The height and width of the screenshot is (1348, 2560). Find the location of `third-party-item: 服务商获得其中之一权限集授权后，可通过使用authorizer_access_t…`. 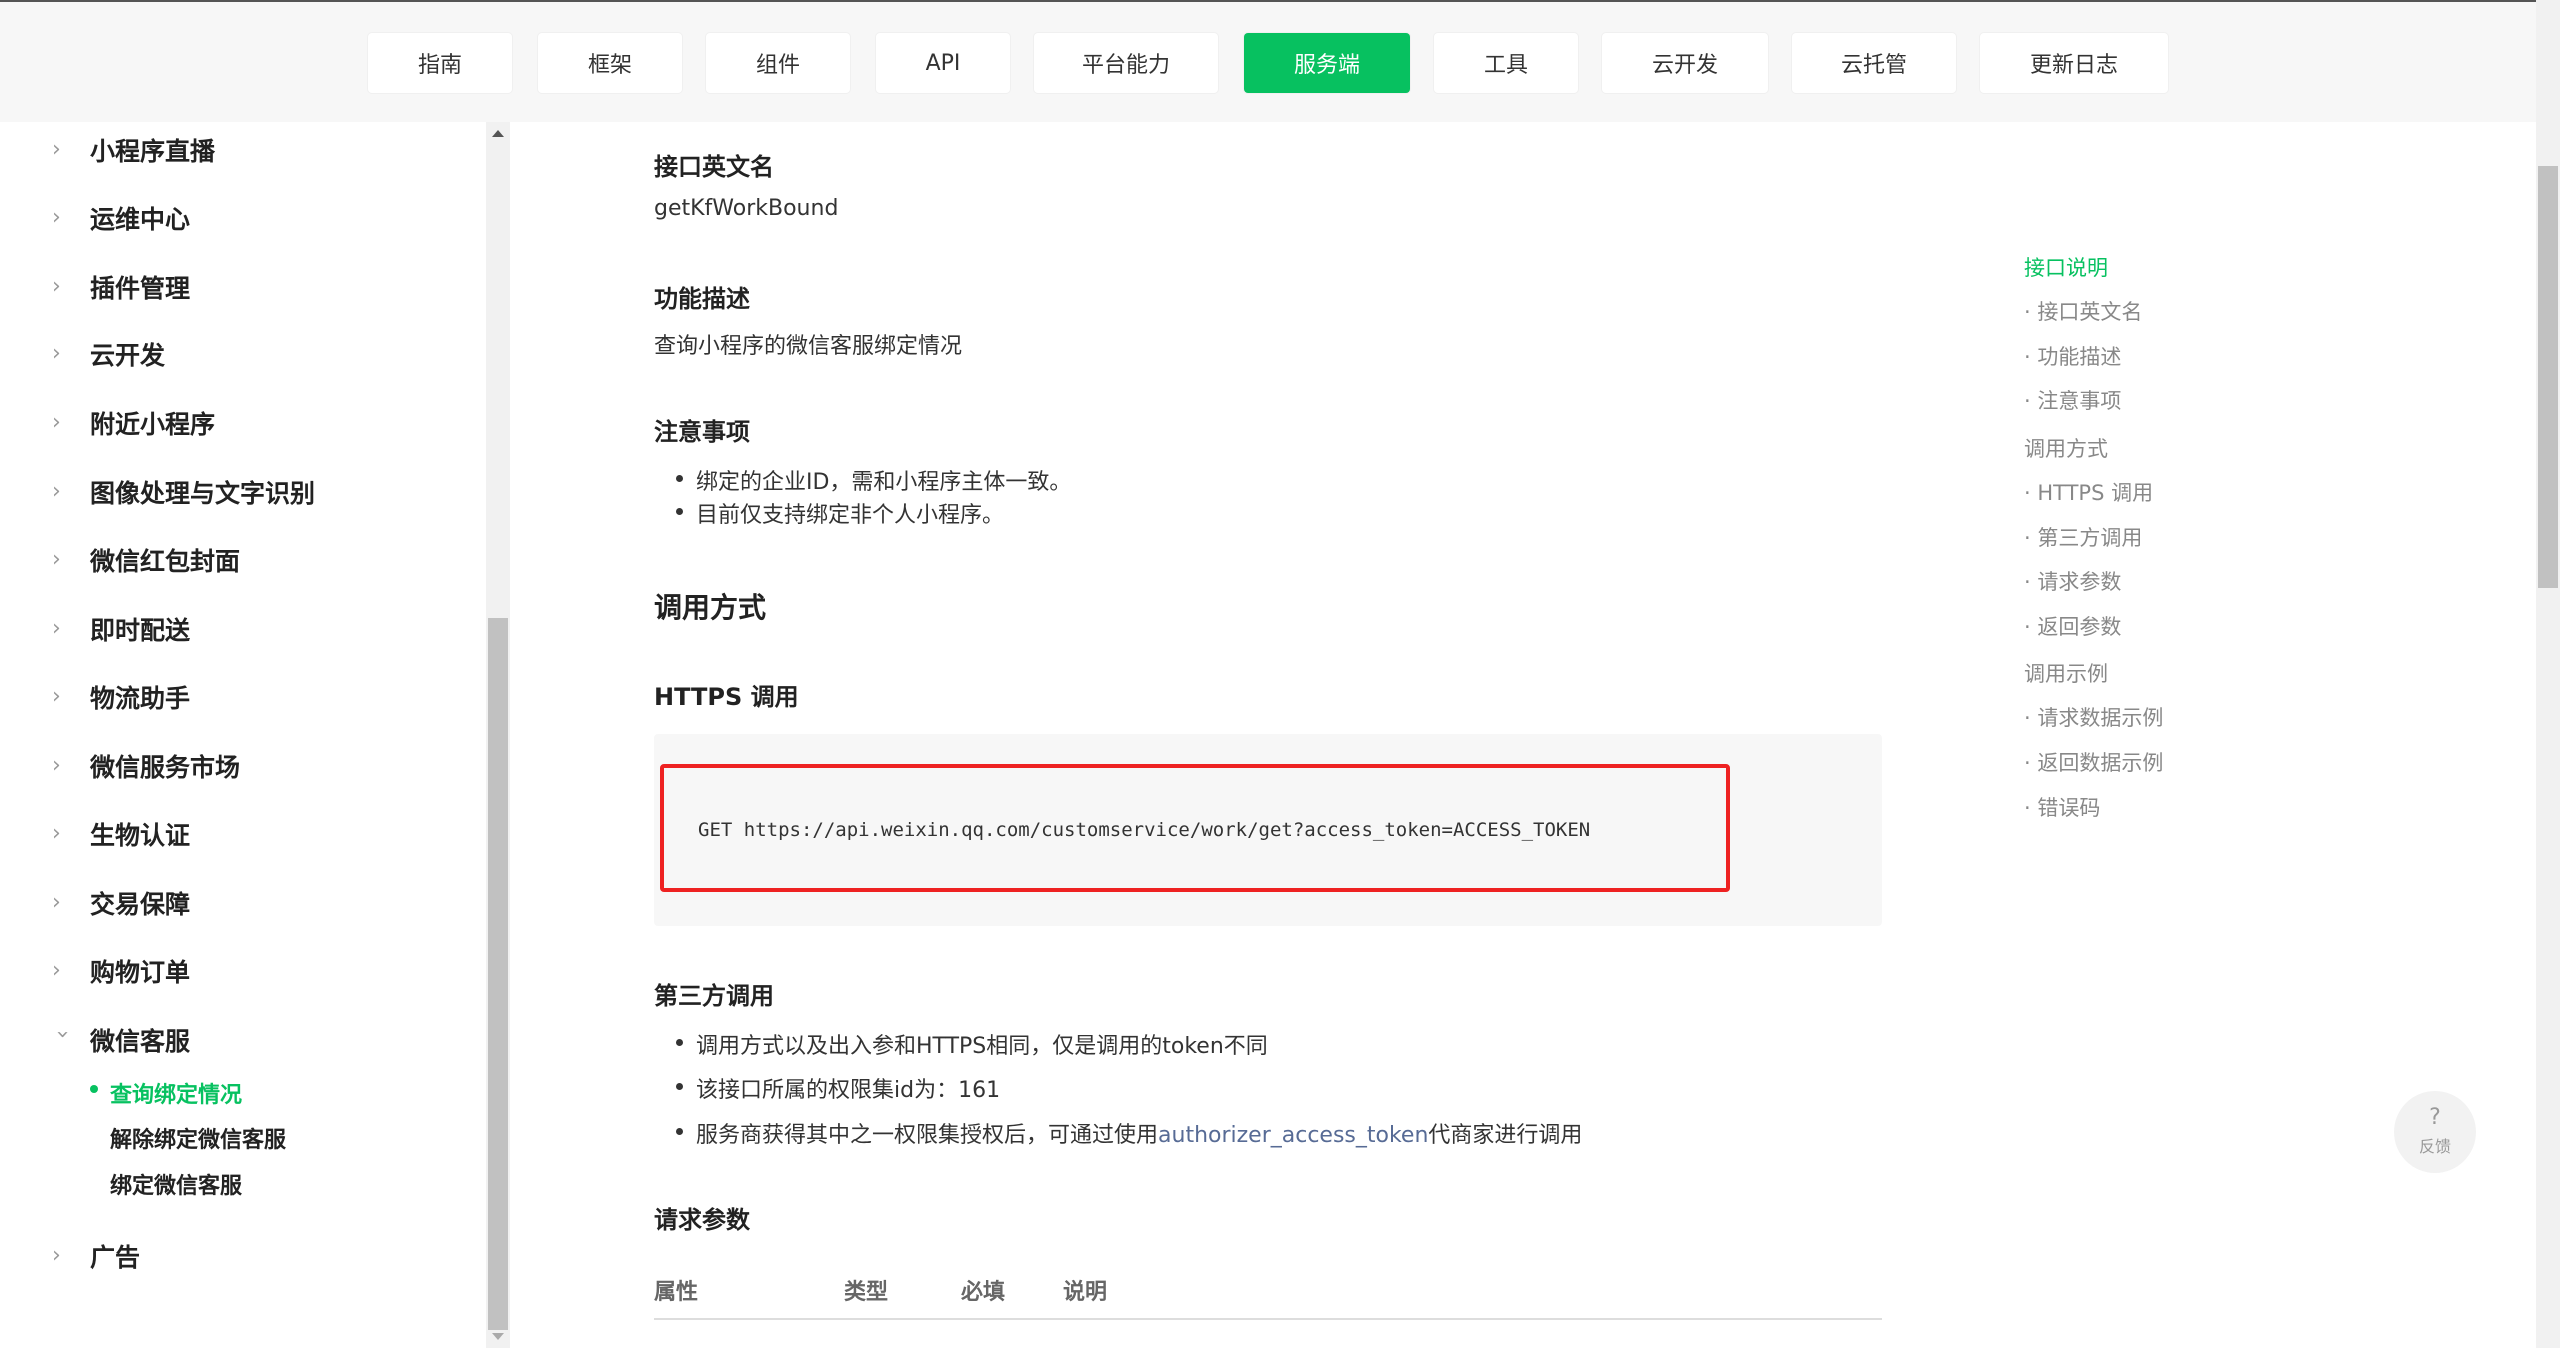

third-party-item: 服务商获得其中之一权限集授权后，可通过使用authorizer_access_t… is located at coordinates (1129, 1133).